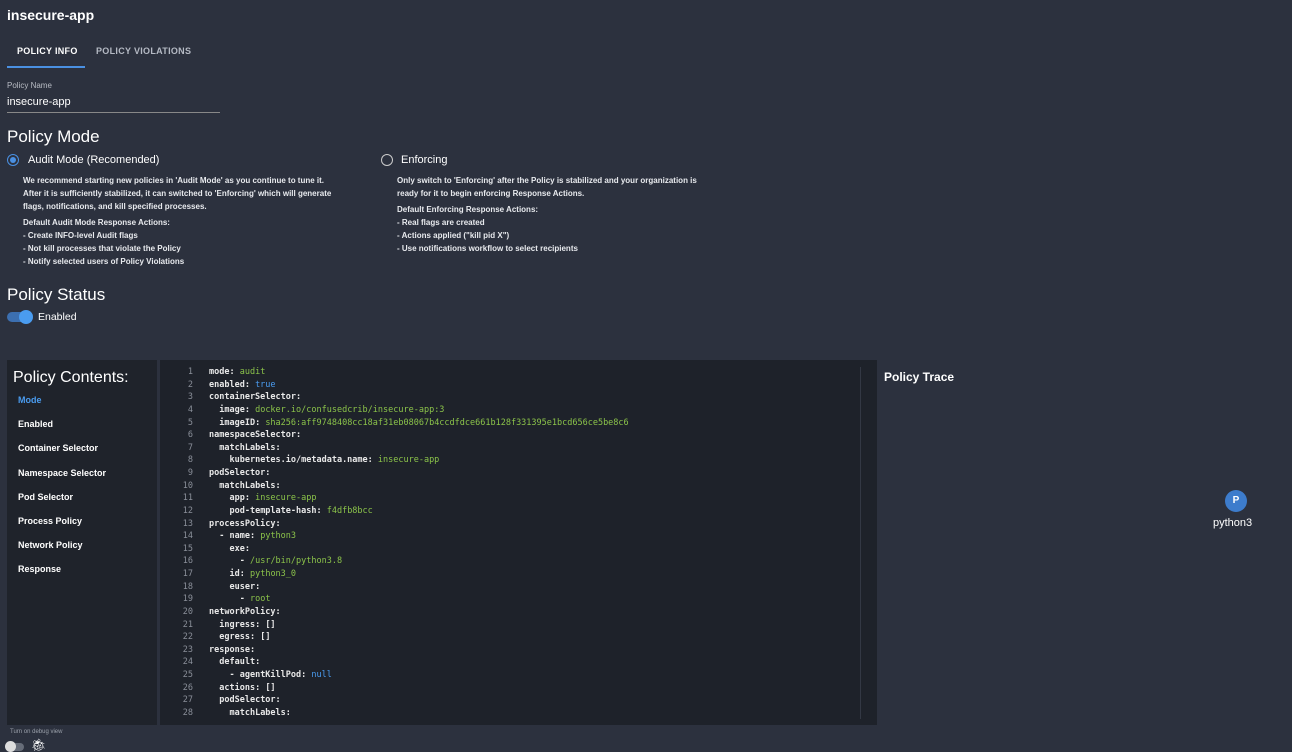 The height and width of the screenshot is (752, 1292). What do you see at coordinates (187, 548) in the screenshot?
I see `line-number: 15` at bounding box center [187, 548].